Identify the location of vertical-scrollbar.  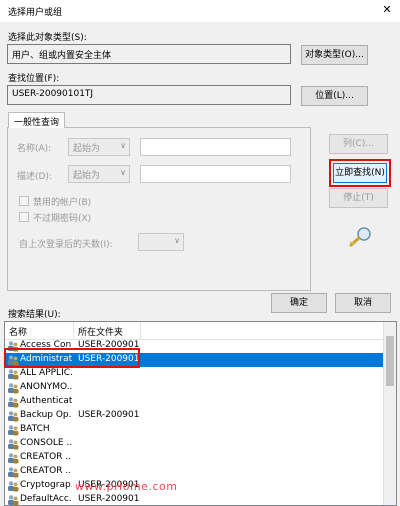
(389, 413).